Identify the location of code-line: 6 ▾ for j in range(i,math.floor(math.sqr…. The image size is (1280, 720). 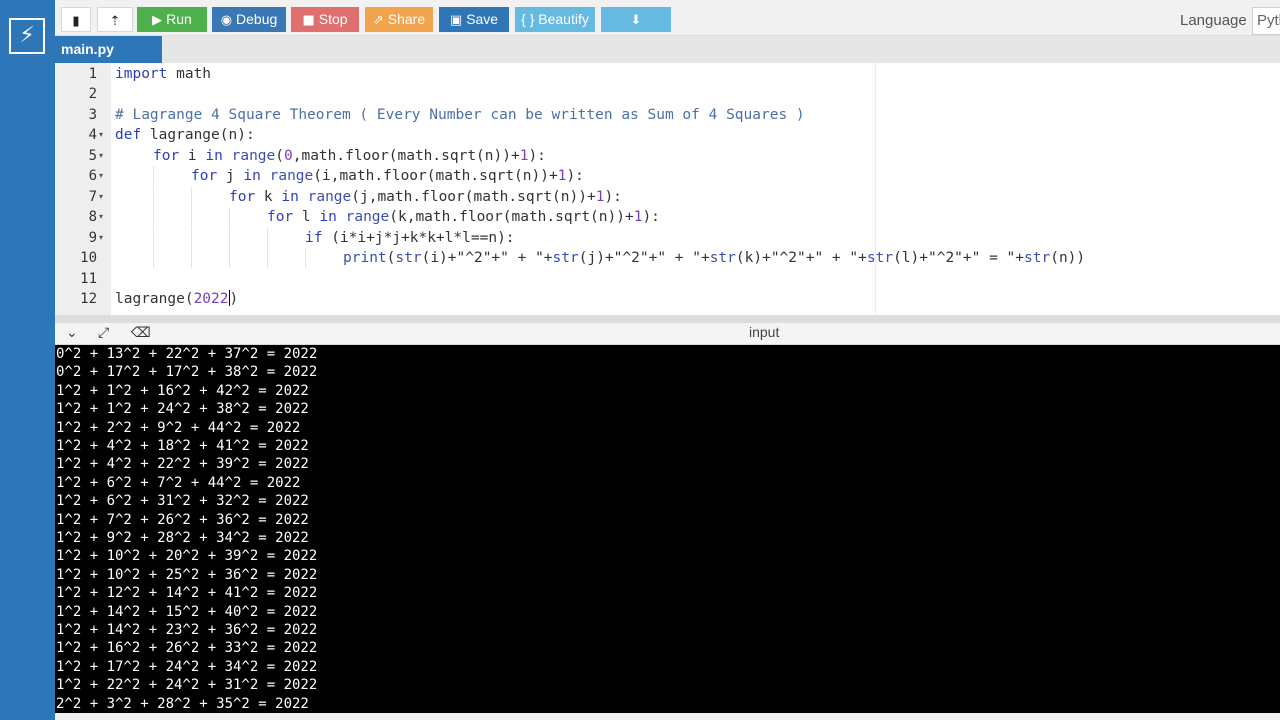
(667, 176).